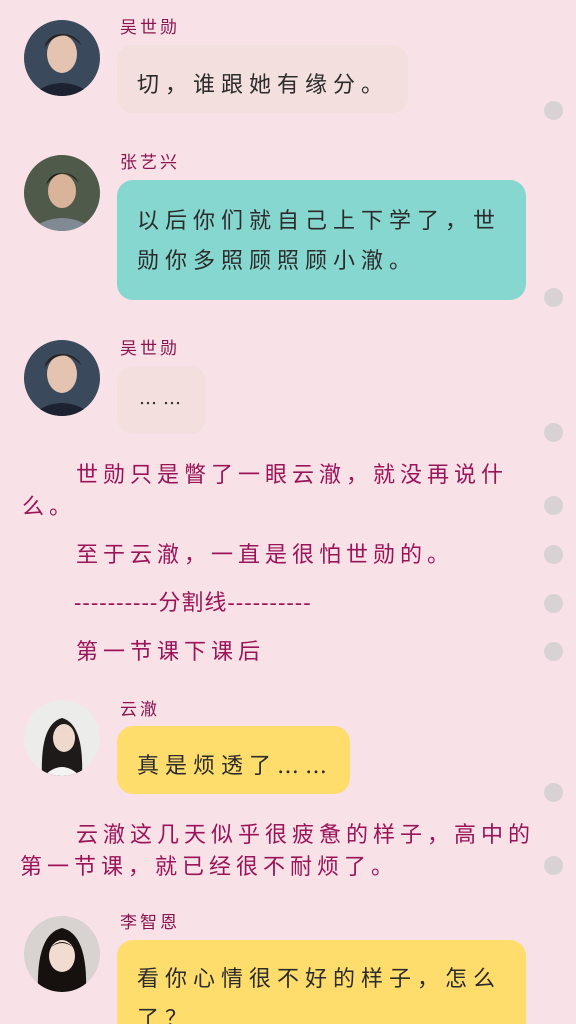 This screenshot has width=576, height=1024. What do you see at coordinates (150, 163) in the screenshot?
I see `sender-name: 张艺兴` at bounding box center [150, 163].